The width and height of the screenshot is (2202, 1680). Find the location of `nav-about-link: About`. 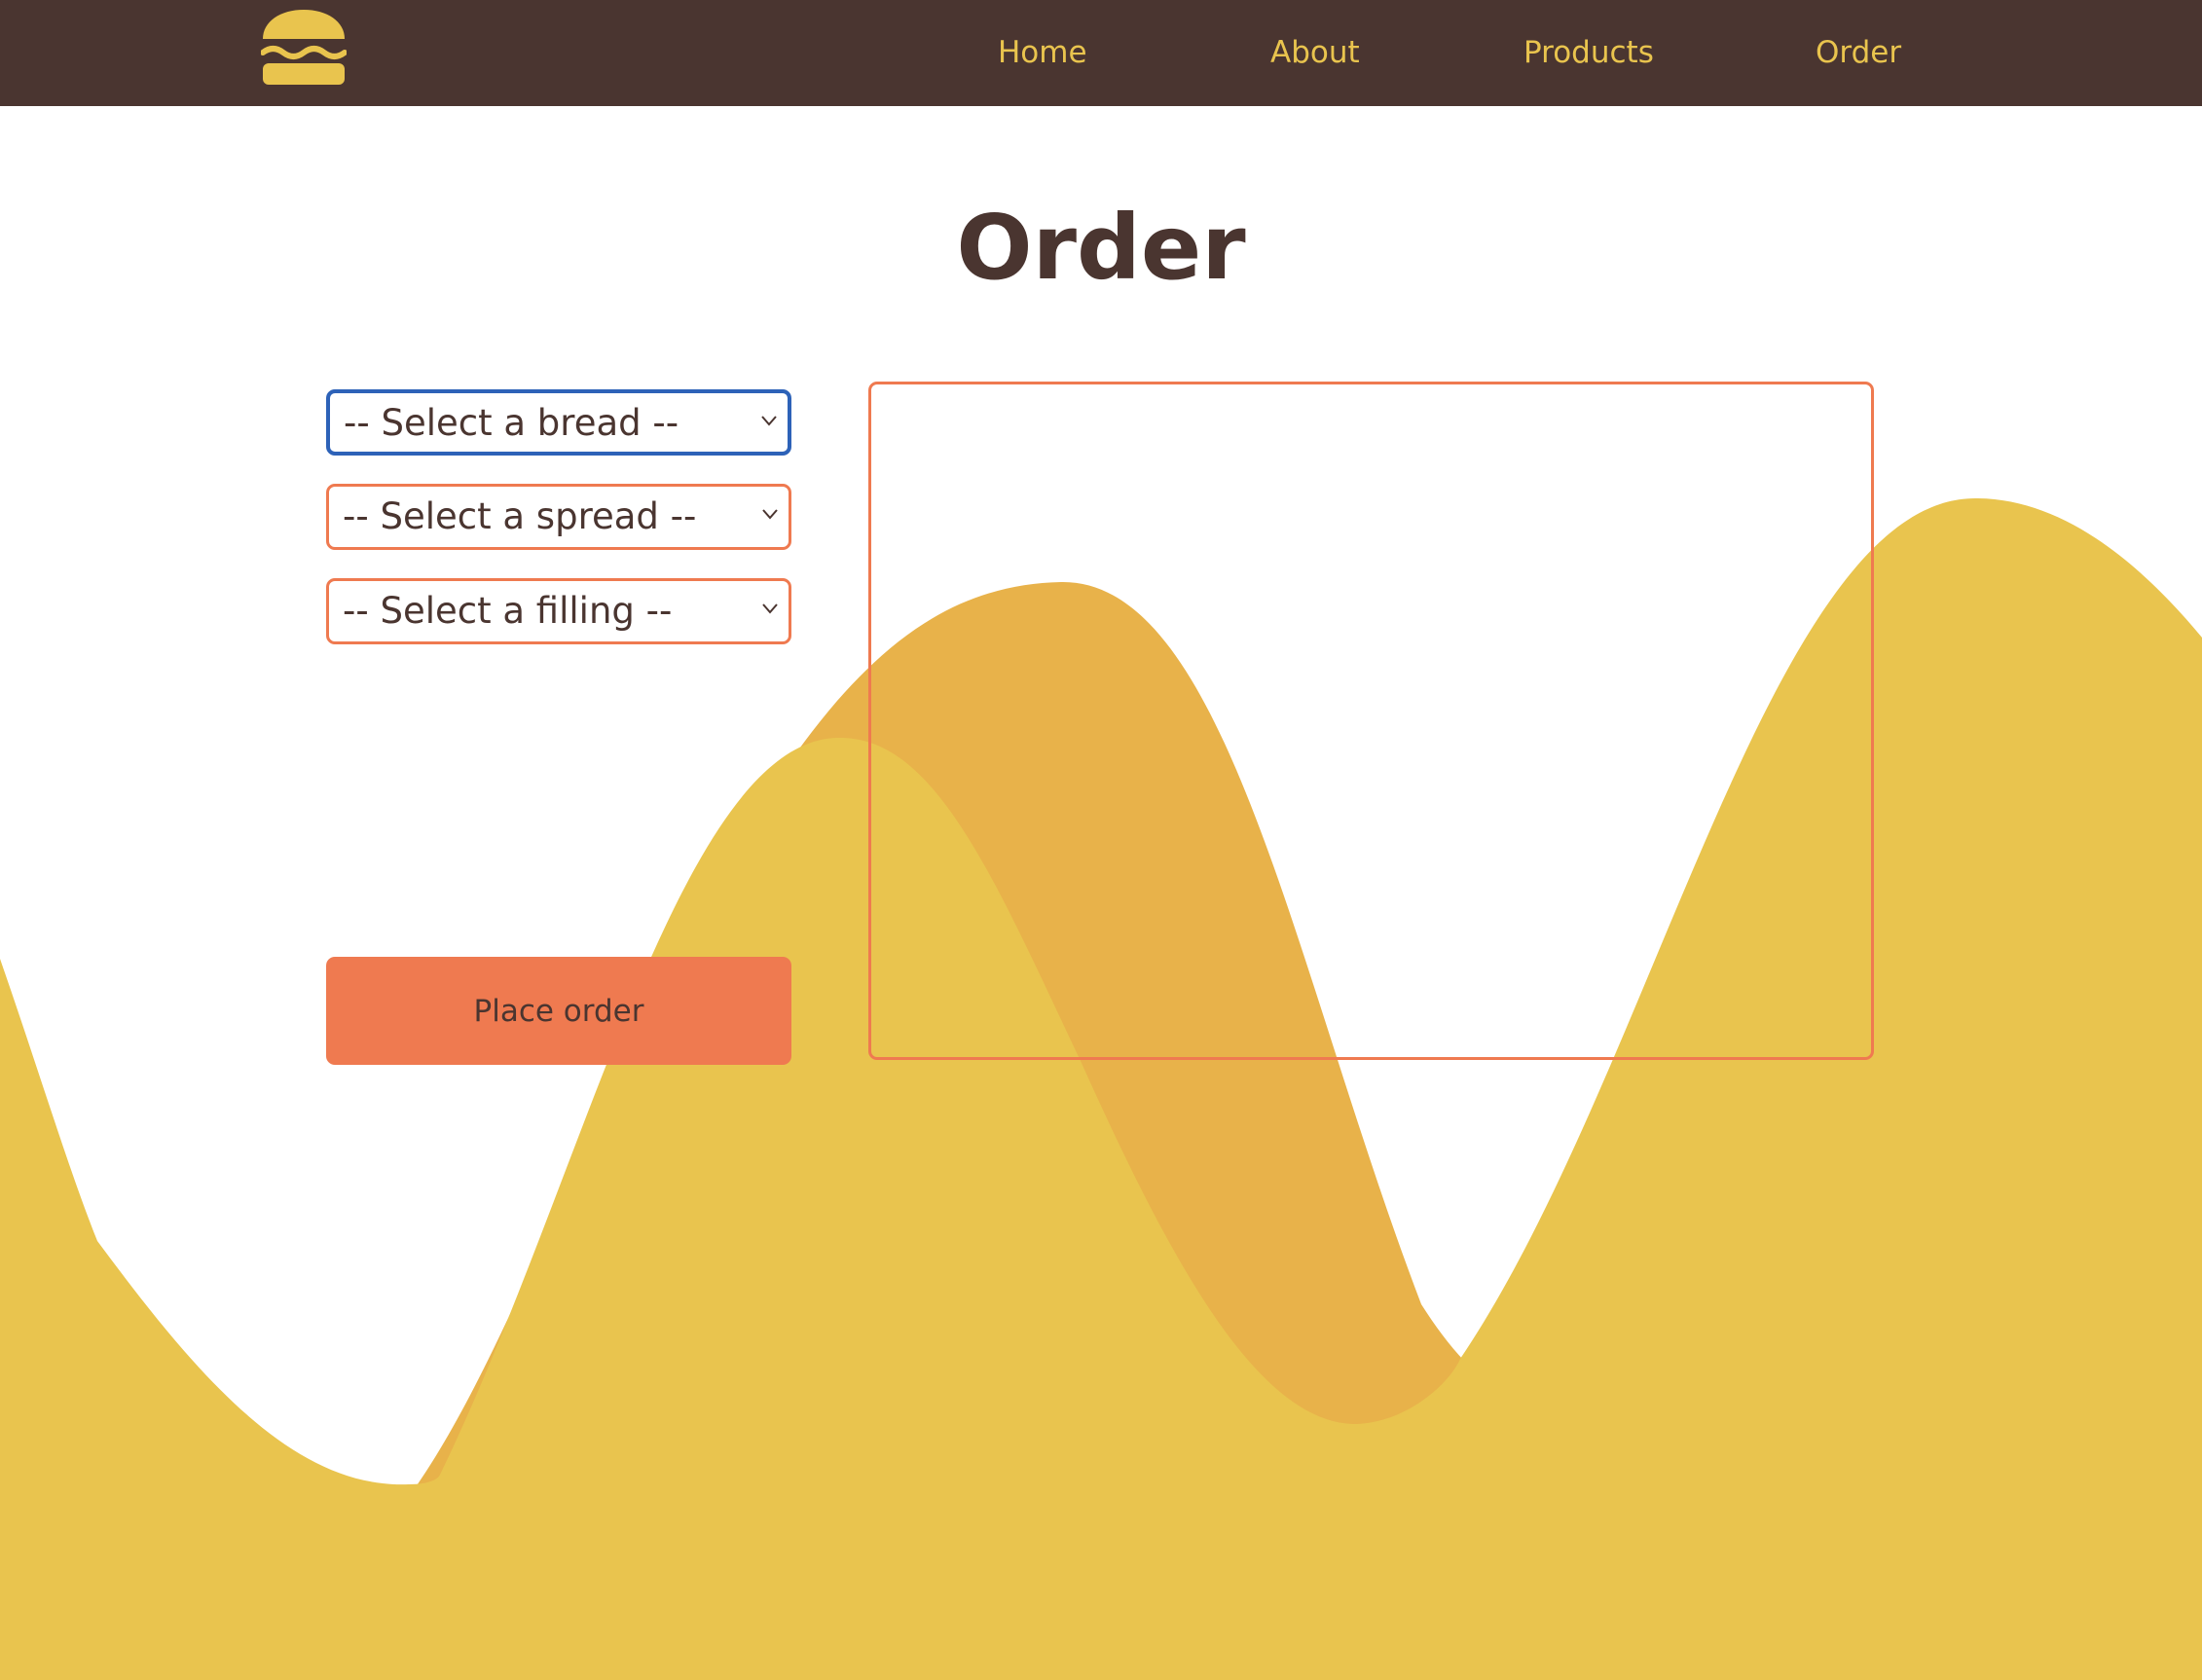

nav-about-link: About is located at coordinates (1315, 52).